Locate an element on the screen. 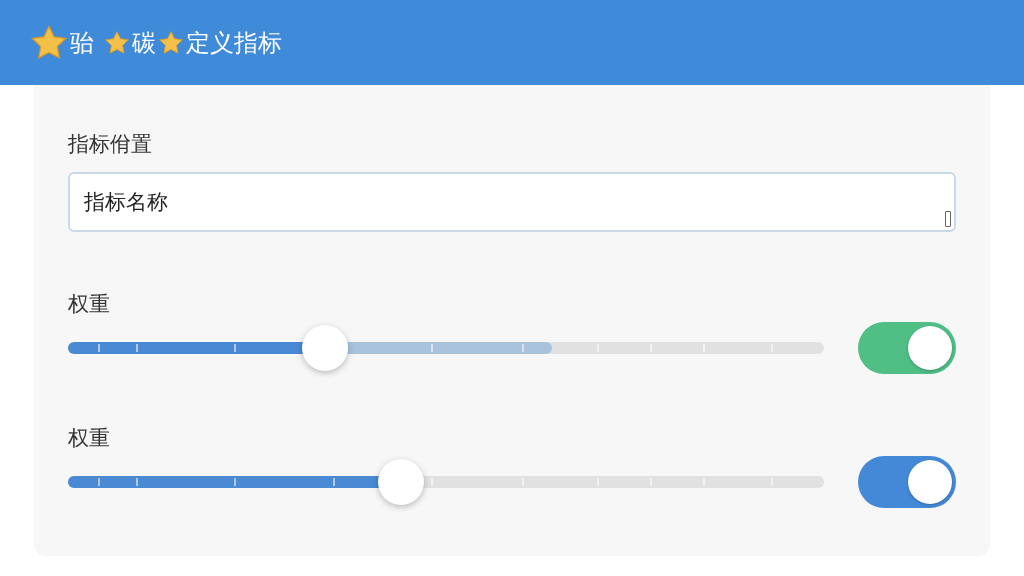 The image size is (1024, 576). resize-handle-icon is located at coordinates (948, 219).